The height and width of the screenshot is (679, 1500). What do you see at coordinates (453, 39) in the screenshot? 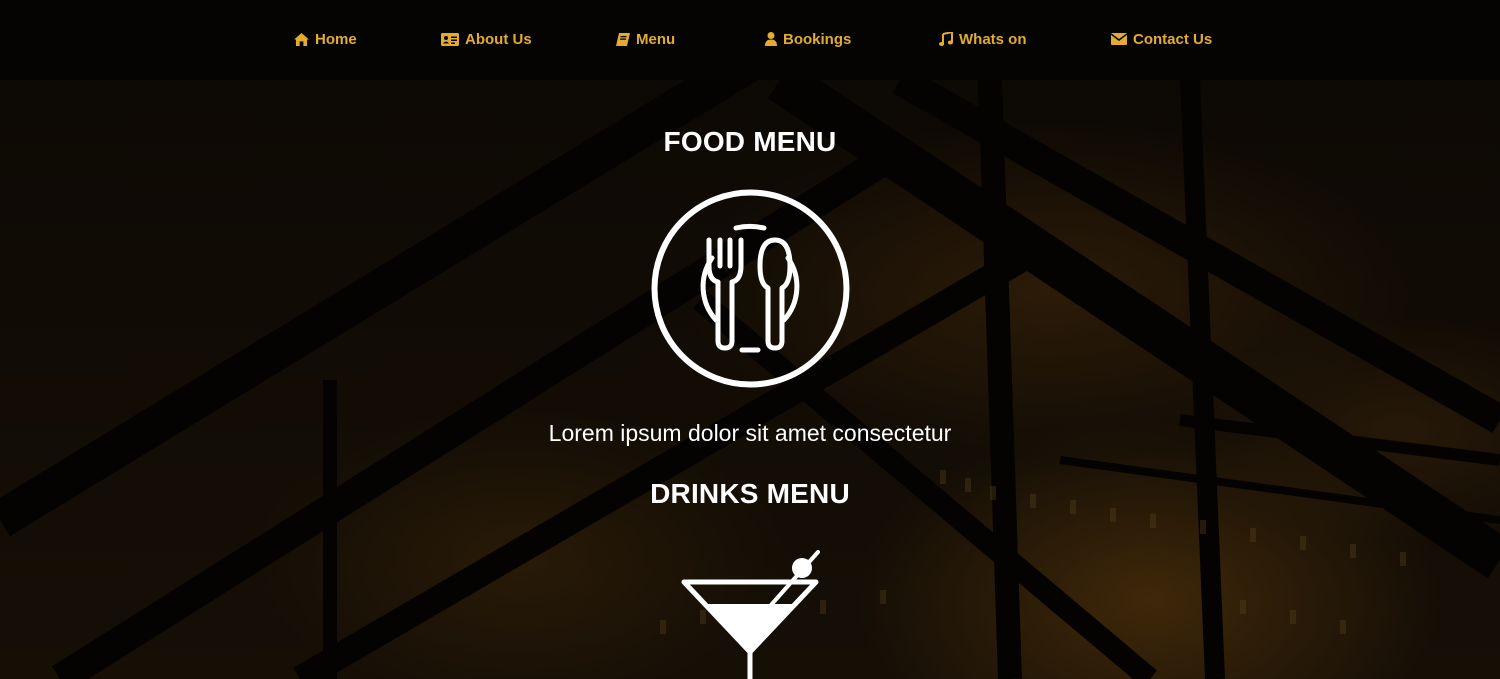
I see `id-card-icon` at bounding box center [453, 39].